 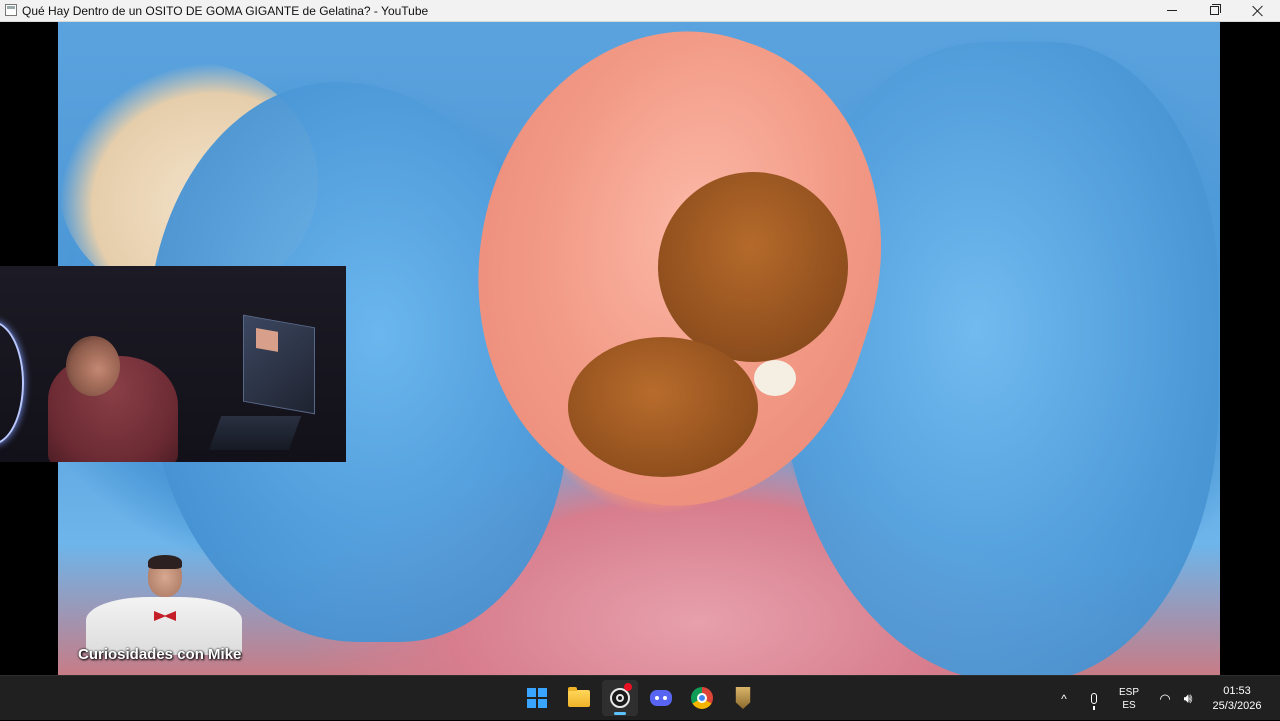 I want to click on language-code: ESP, so click(x=1128, y=692).